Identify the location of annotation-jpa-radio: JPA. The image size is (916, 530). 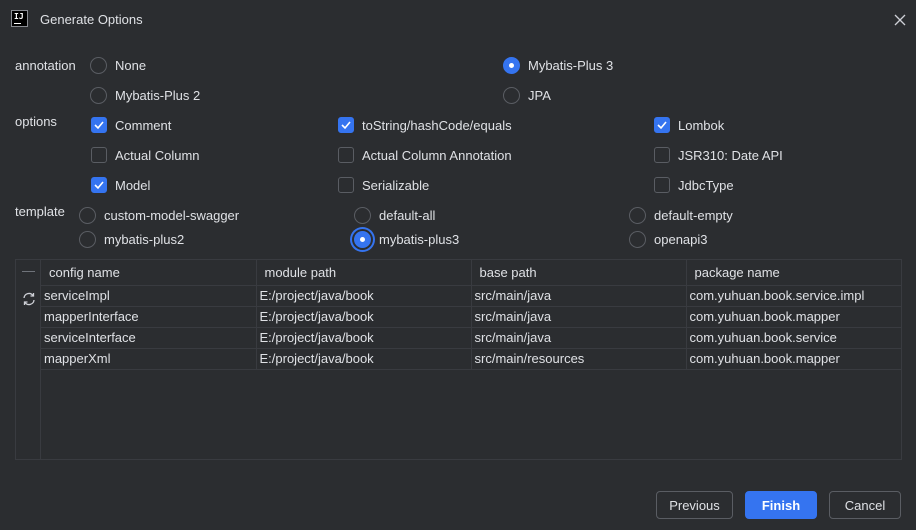
(527, 95).